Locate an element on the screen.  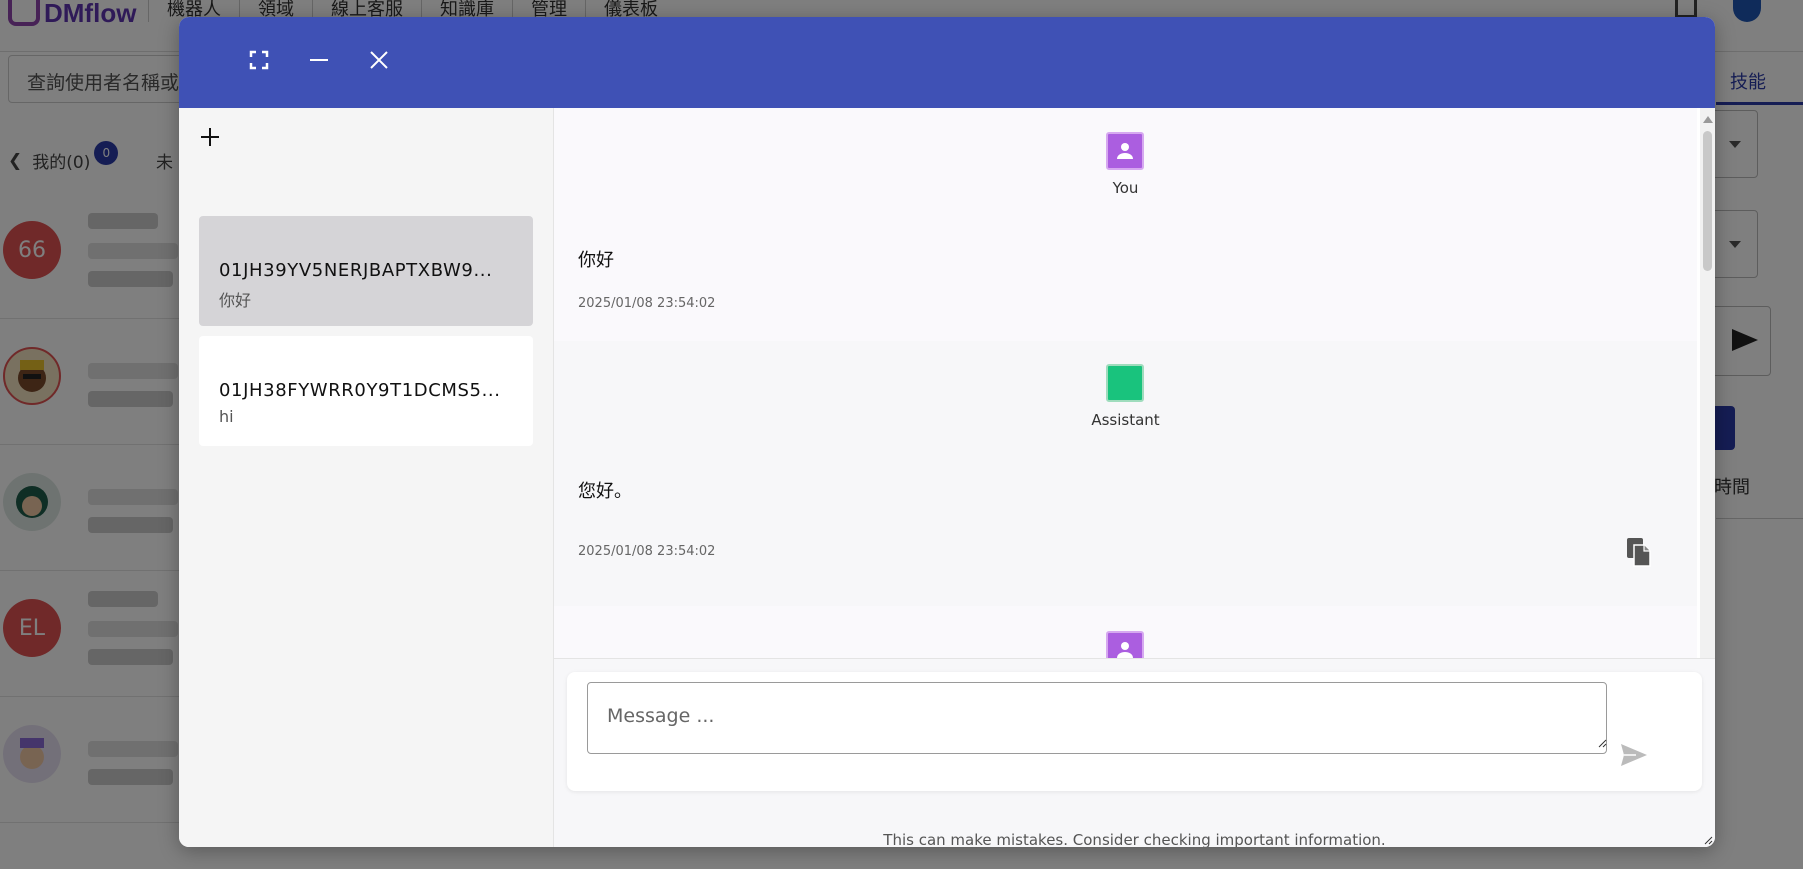
copy-button is located at coordinates (1639, 552).